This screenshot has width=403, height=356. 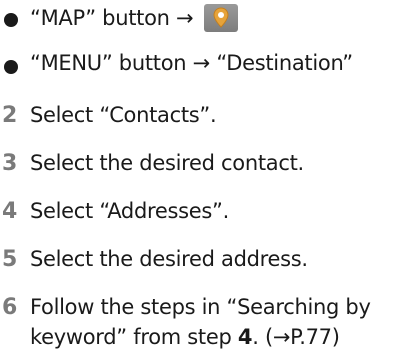 What do you see at coordinates (169, 259) in the screenshot?
I see `step-text: Select the desired address.` at bounding box center [169, 259].